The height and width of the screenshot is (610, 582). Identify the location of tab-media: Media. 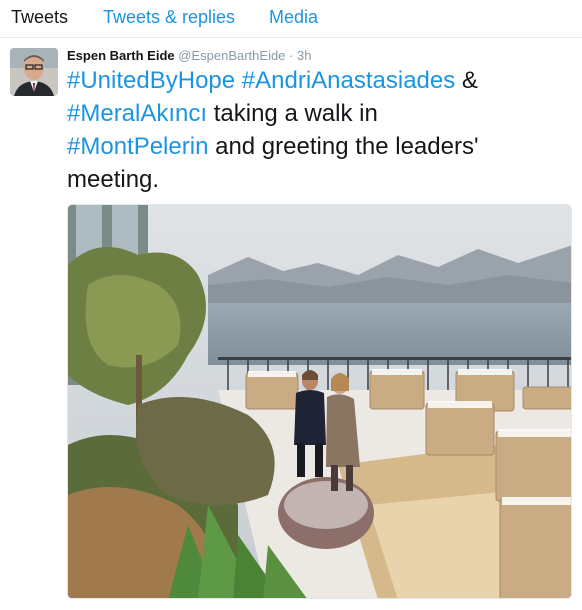
(293, 17).